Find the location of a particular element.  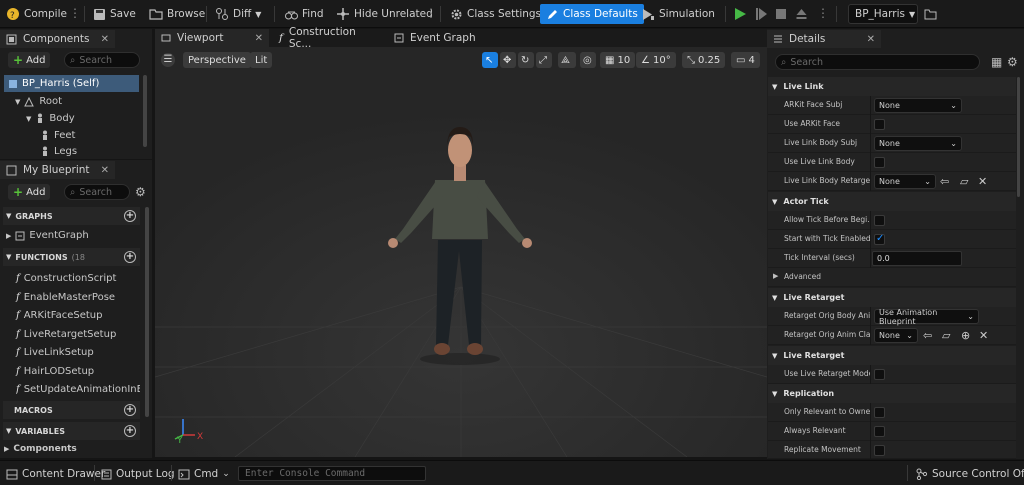

camera-speed-button: ▭ 4 is located at coordinates (745, 60).